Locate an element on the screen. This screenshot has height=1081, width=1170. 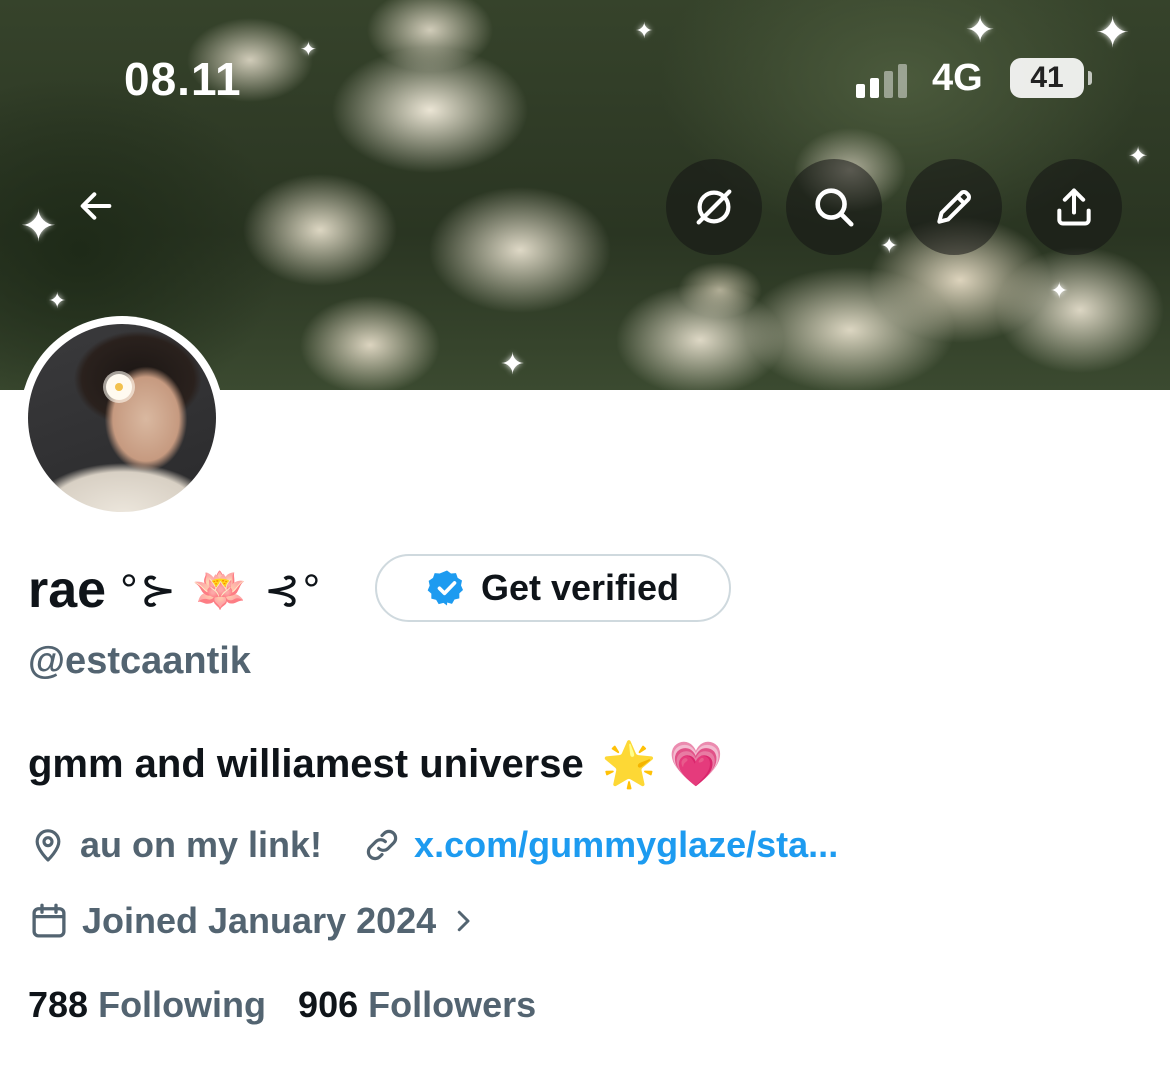
back-button is located at coordinates (96, 206).